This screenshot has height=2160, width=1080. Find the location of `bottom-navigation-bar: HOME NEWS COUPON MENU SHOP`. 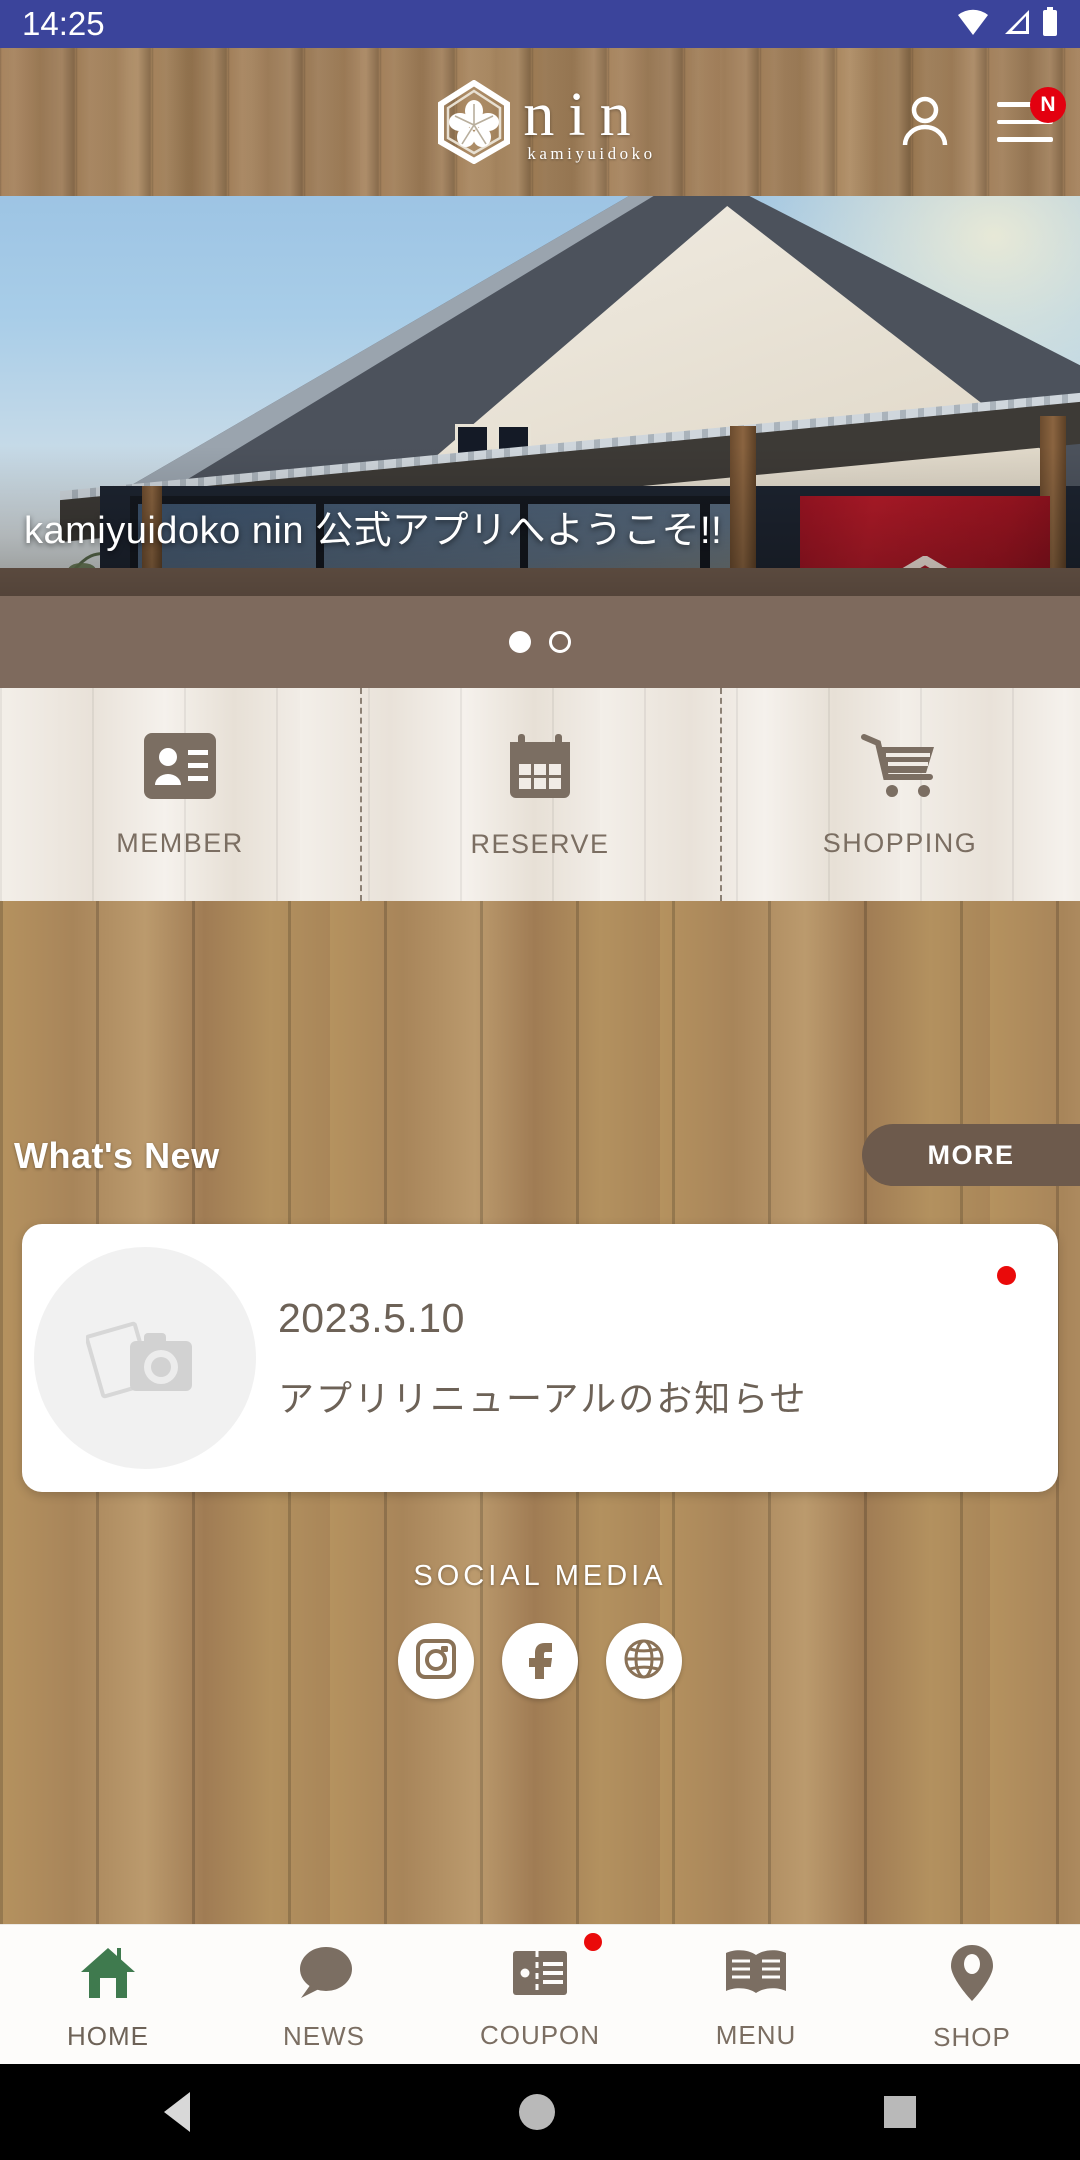

bottom-navigation-bar: HOME NEWS COUPON MENU SHOP is located at coordinates (540, 1994).